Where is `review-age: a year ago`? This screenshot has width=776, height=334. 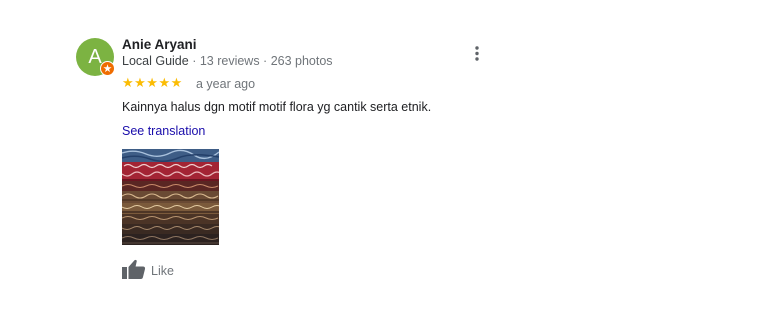
review-age: a year ago is located at coordinates (226, 84).